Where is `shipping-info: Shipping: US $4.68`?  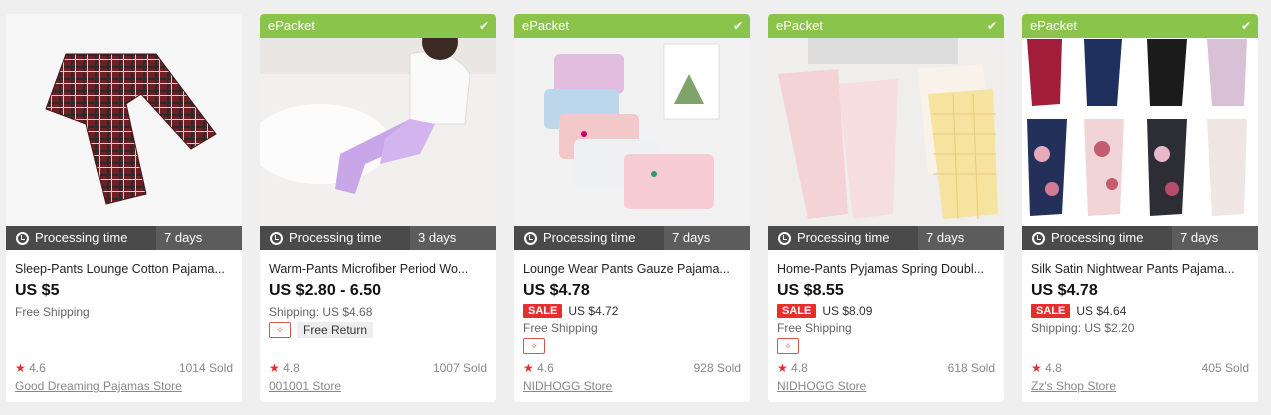 shipping-info: Shipping: US $4.68 is located at coordinates (321, 312).